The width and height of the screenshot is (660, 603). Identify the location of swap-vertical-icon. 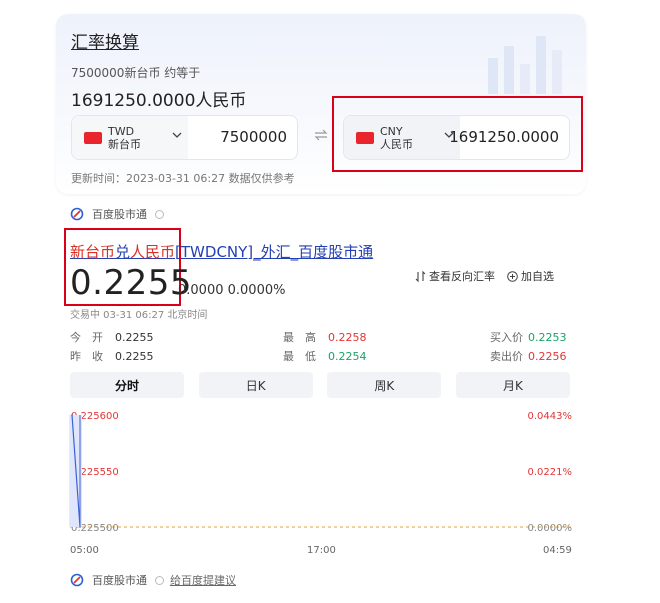
(420, 276).